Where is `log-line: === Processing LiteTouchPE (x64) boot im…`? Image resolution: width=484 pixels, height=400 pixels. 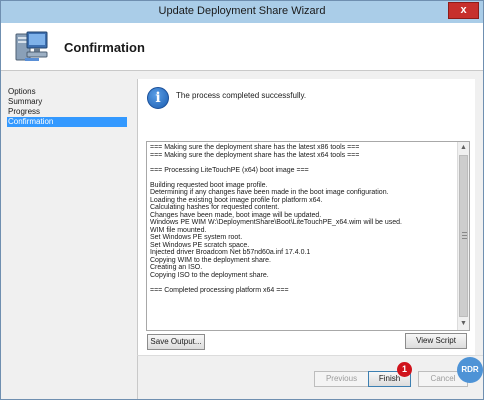 log-line: === Processing LiteTouchPE (x64) boot im… is located at coordinates (229, 170).